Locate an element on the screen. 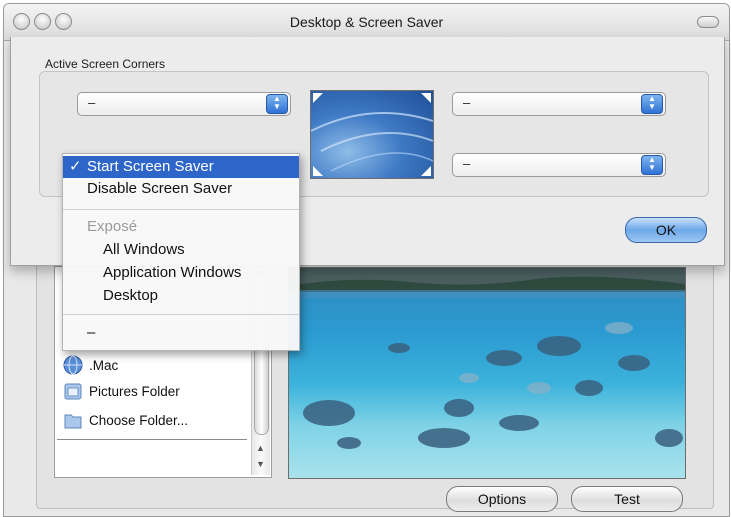 The height and width of the screenshot is (517, 731). list-item-pictures-folder: Pictures Folder is located at coordinates (121, 391).